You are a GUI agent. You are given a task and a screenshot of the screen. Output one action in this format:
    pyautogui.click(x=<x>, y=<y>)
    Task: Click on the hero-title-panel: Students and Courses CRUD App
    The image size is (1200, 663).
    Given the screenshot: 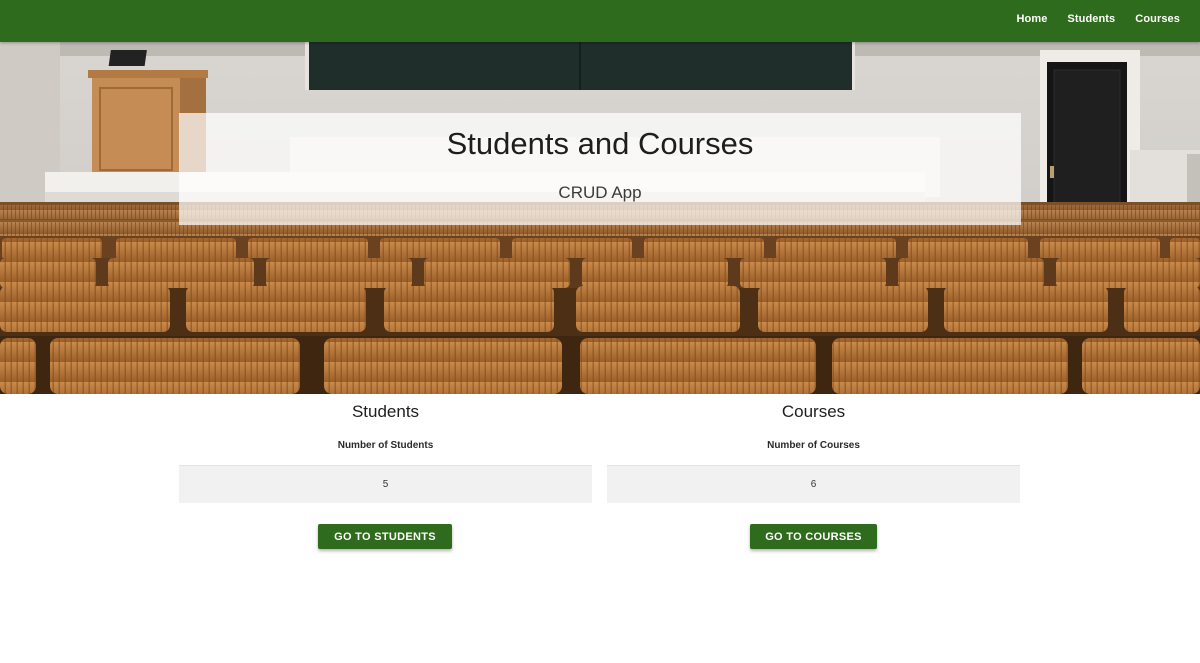 What is the action you would take?
    pyautogui.click(x=600, y=169)
    